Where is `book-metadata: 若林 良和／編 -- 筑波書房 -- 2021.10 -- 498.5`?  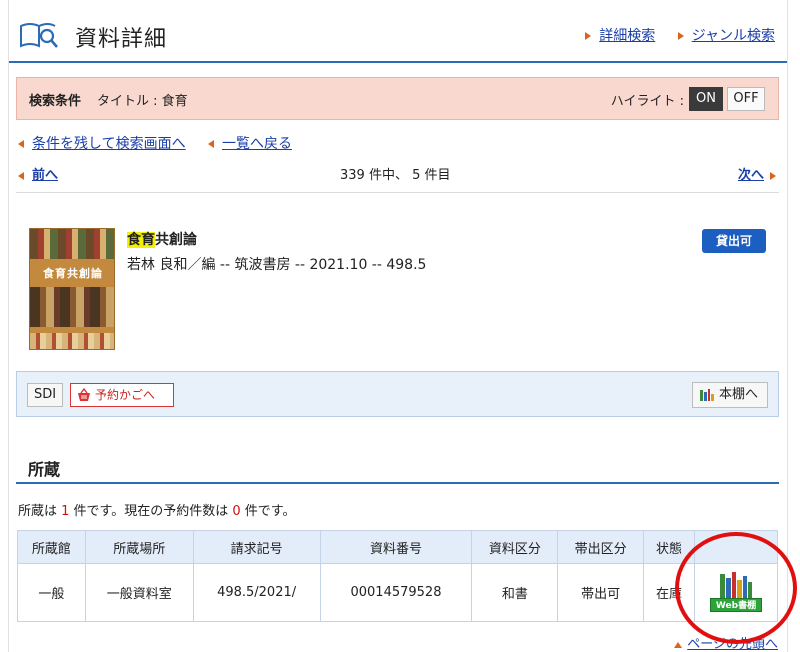 book-metadata: 若林 良和／編 -- 筑波書房 -- 2021.10 -- 498.5 is located at coordinates (277, 265).